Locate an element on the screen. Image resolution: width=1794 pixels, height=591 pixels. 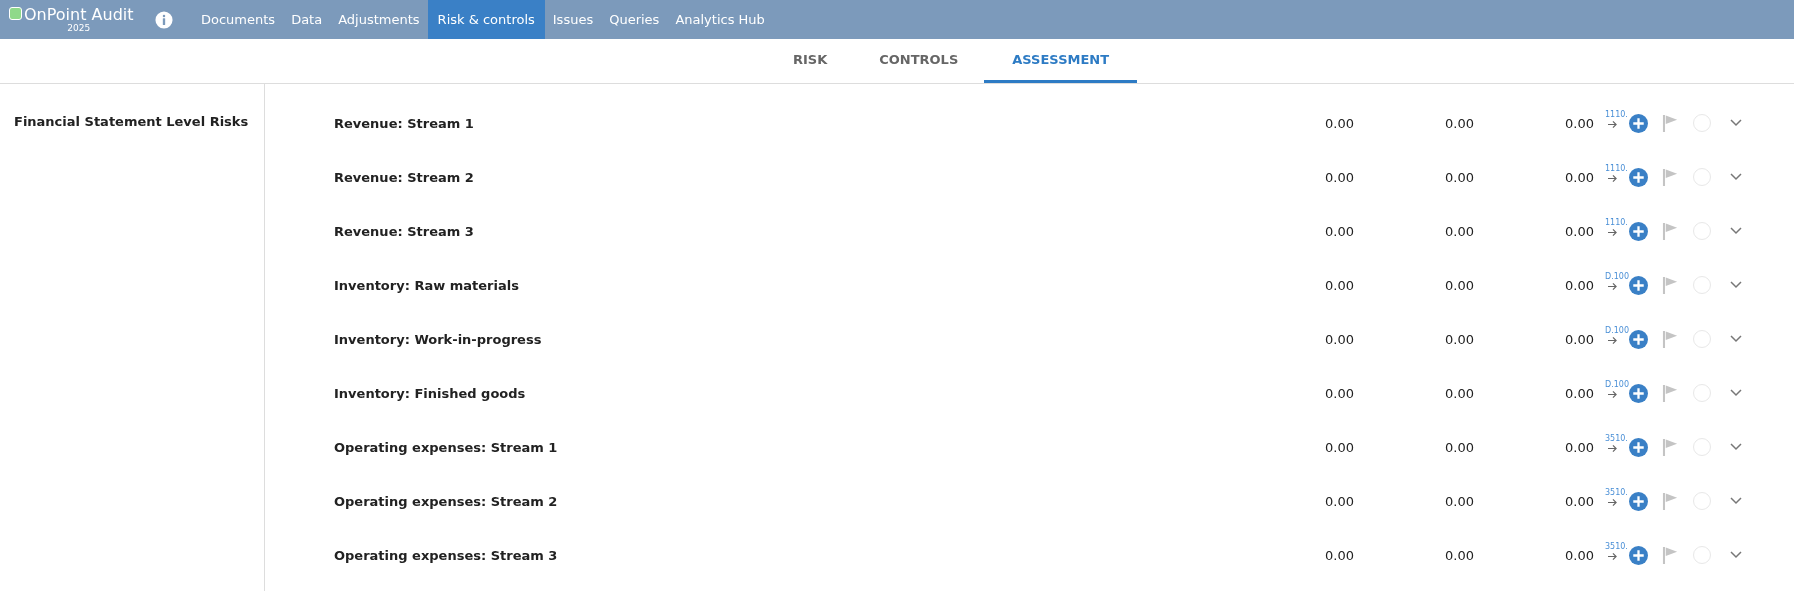
risk-title: Operating expenses: Stream 3 is located at coordinates (446, 555).